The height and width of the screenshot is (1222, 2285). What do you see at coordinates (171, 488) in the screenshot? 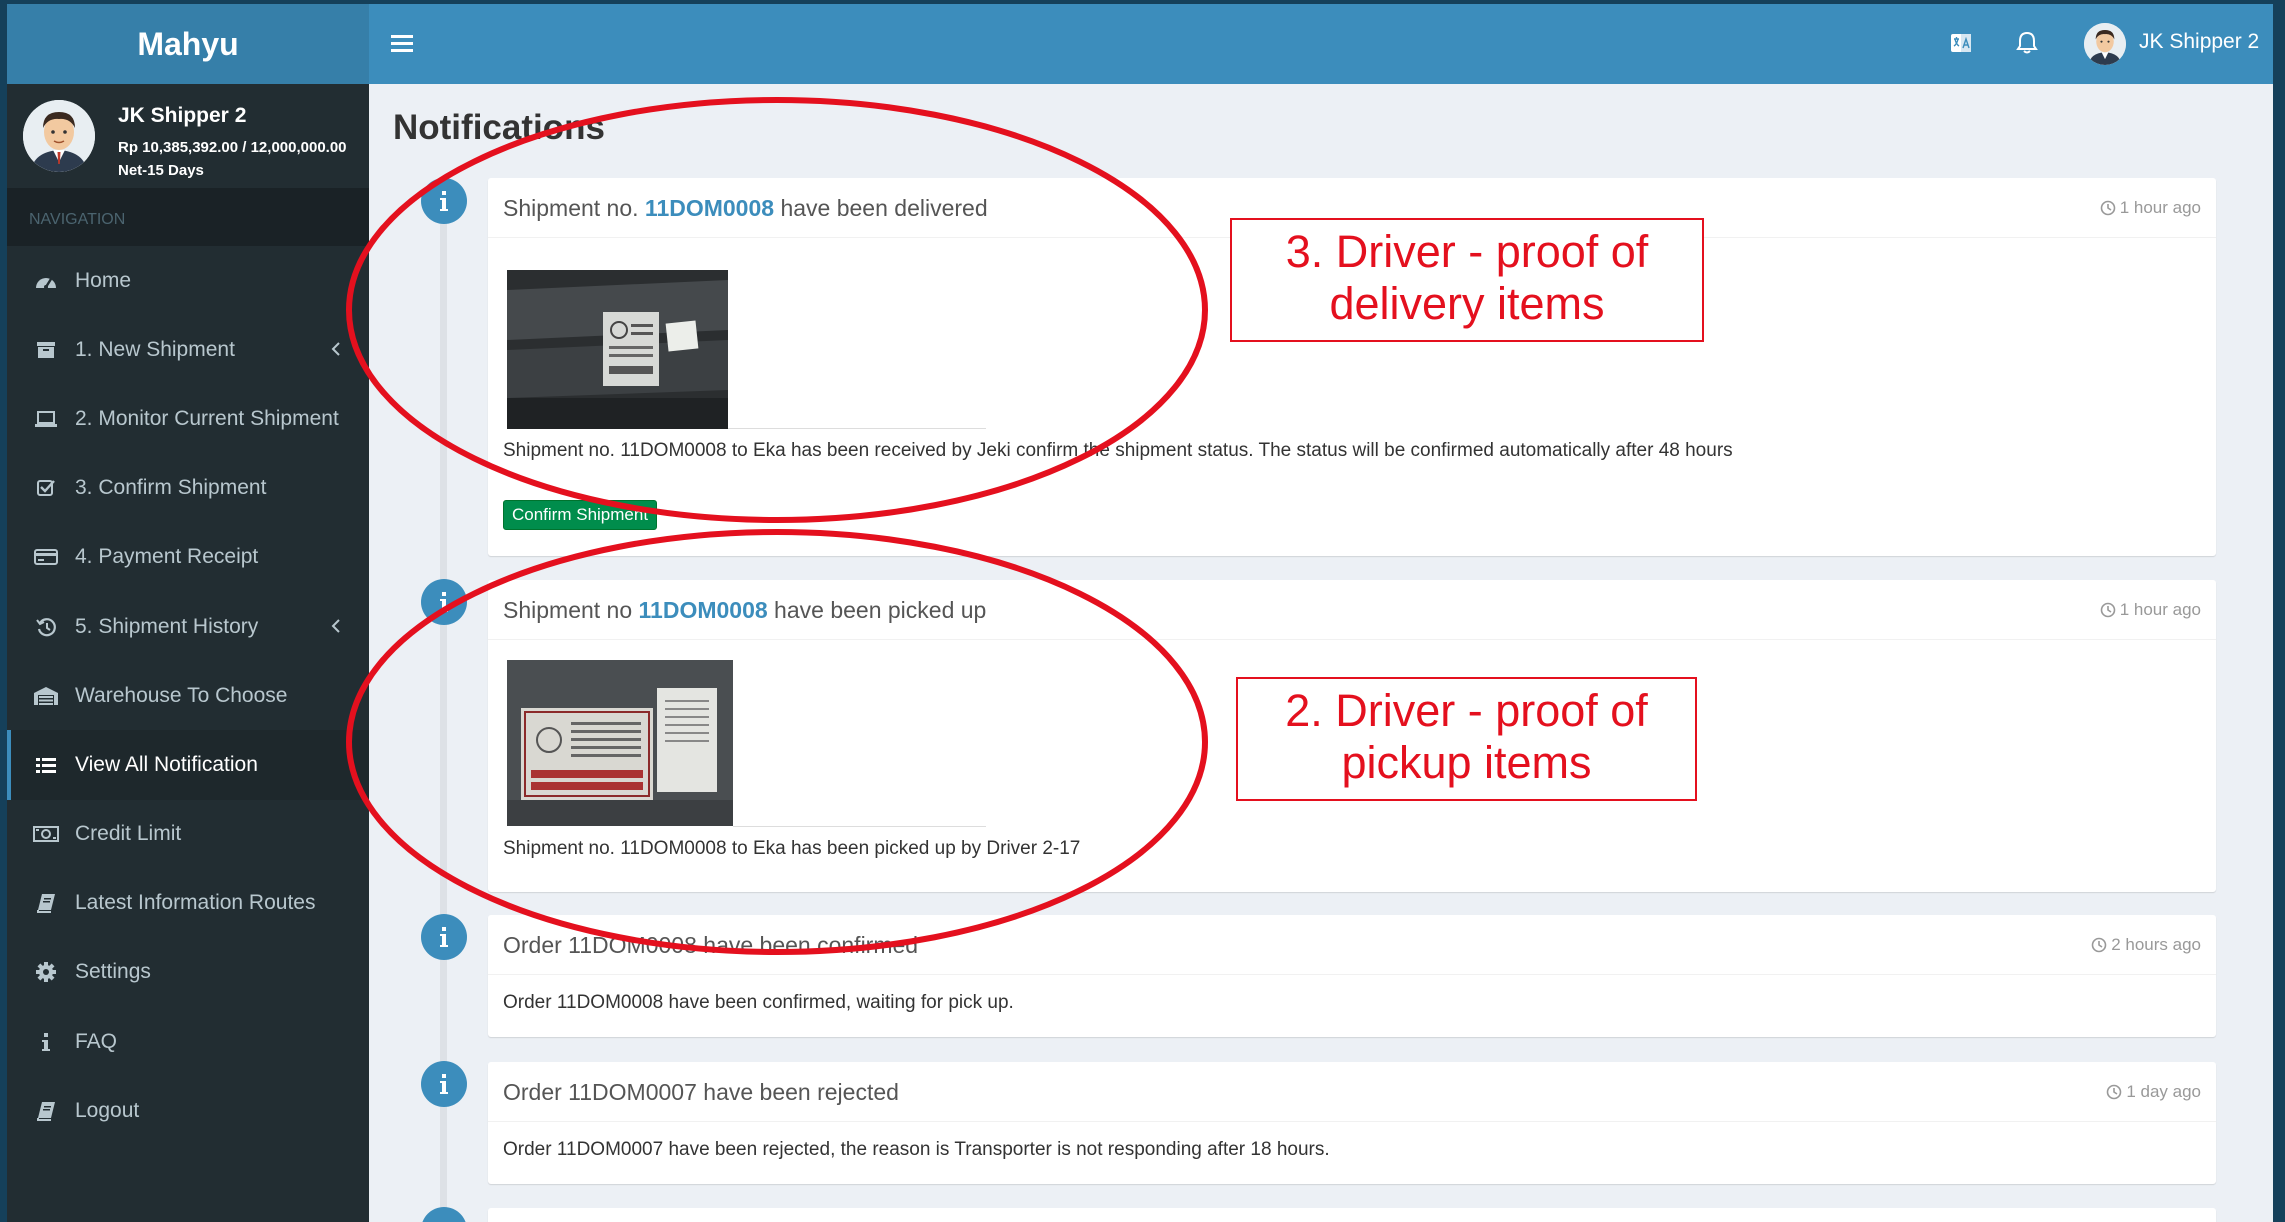
I see `sidebar-item-label: 3. Confirm Shipment` at bounding box center [171, 488].